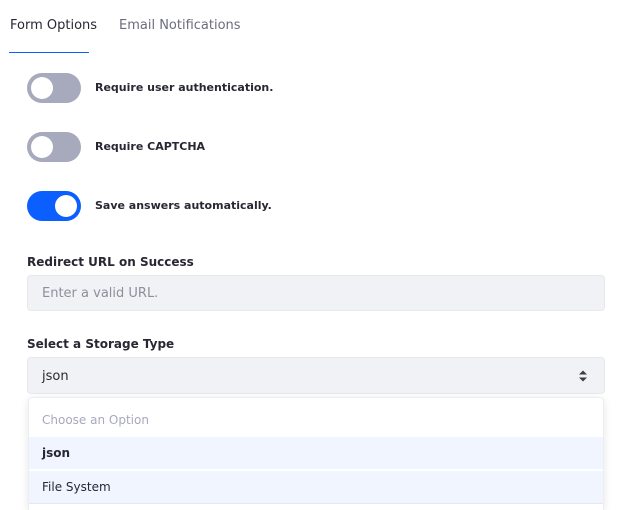  What do you see at coordinates (316, 487) in the screenshot?
I see `dropdown-option-file-system: File System` at bounding box center [316, 487].